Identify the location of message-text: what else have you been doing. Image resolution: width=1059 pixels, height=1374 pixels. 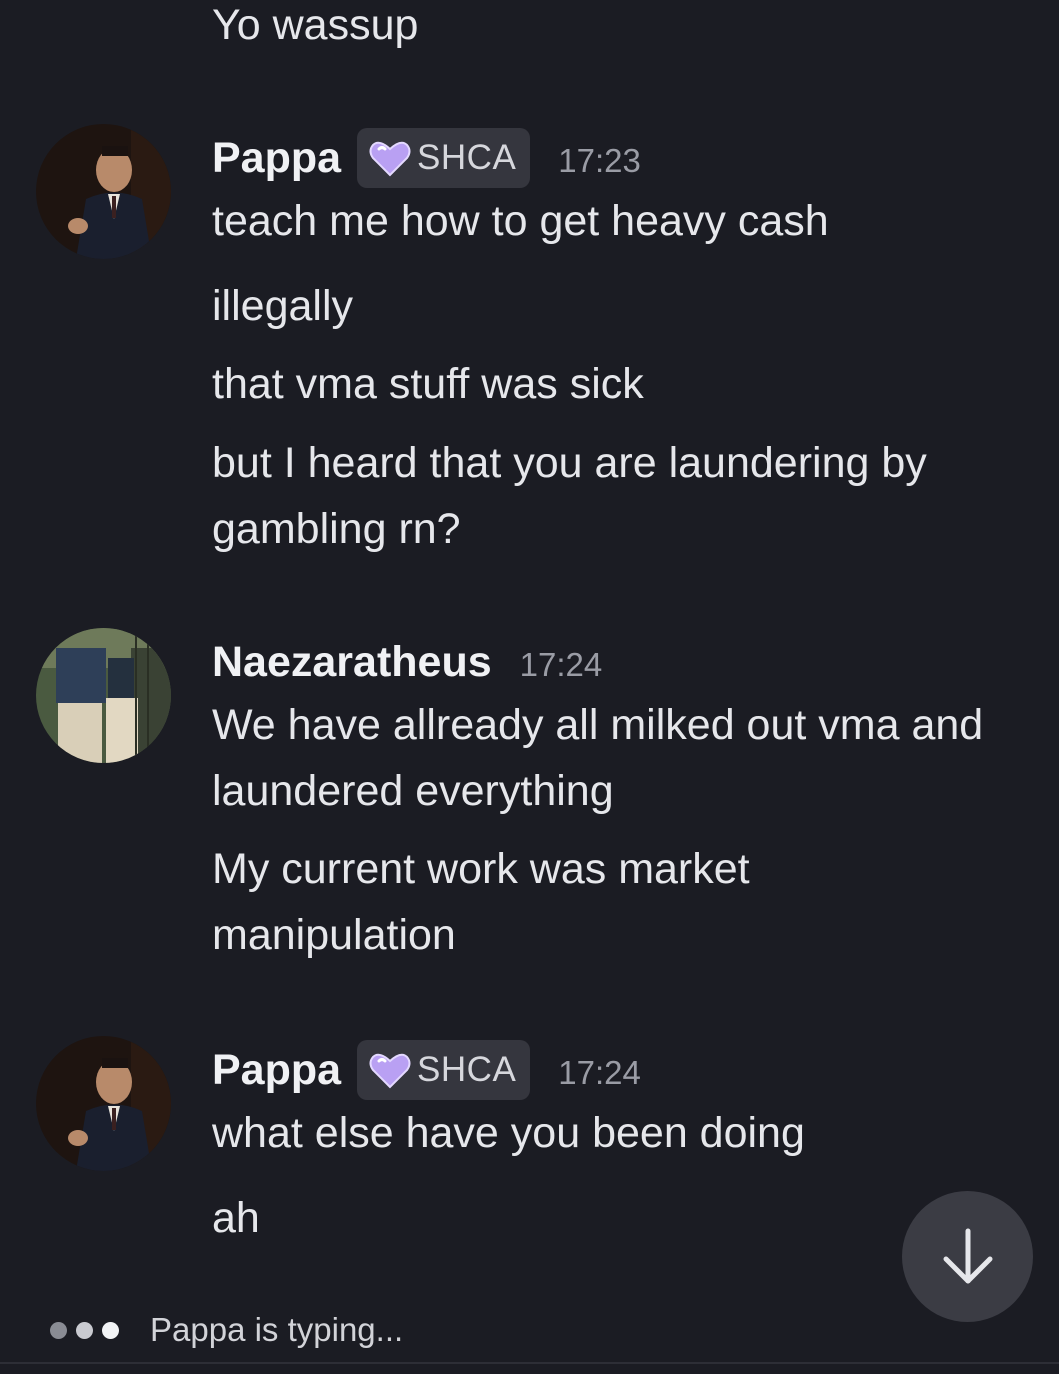
(508, 1133).